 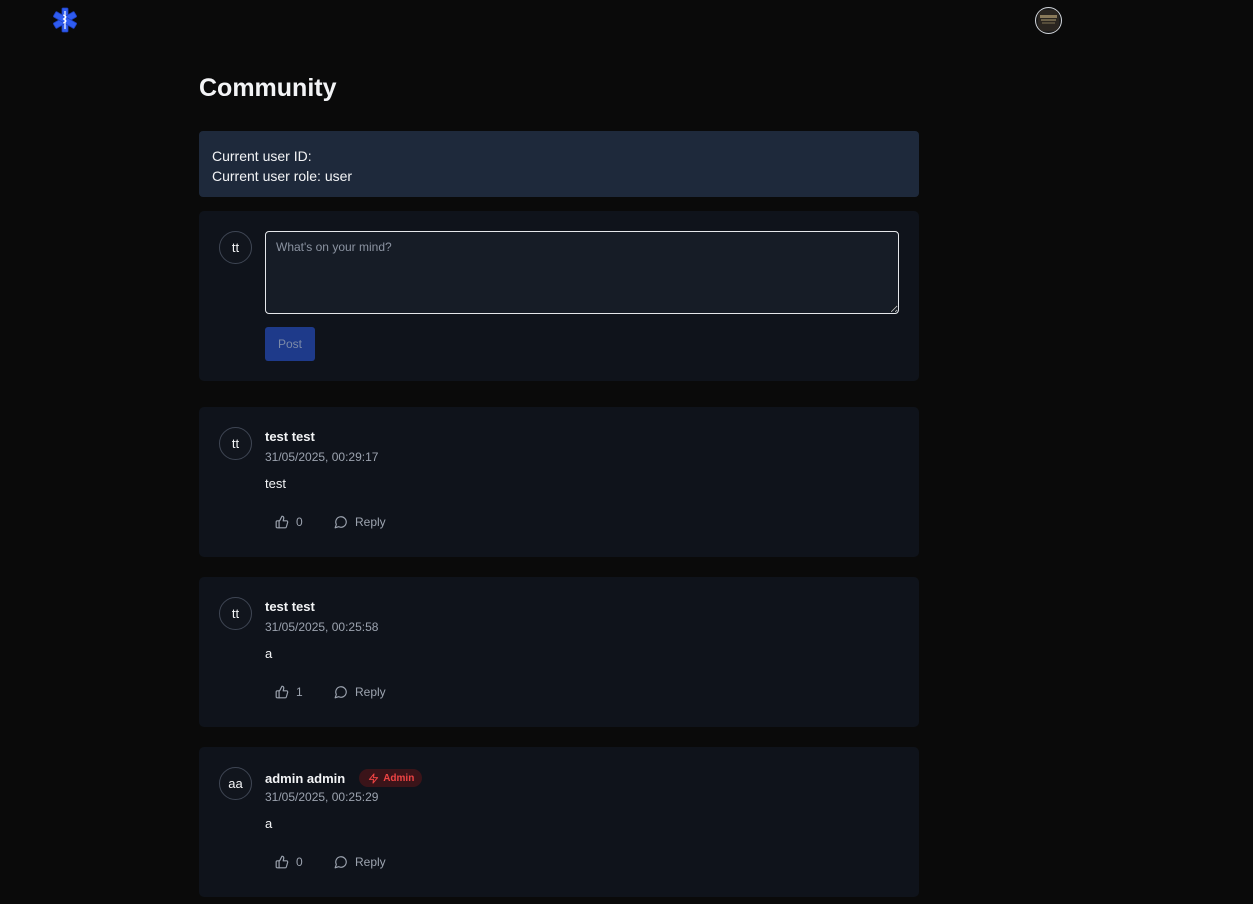 I want to click on author-row: admin admin Admin, so click(x=344, y=778).